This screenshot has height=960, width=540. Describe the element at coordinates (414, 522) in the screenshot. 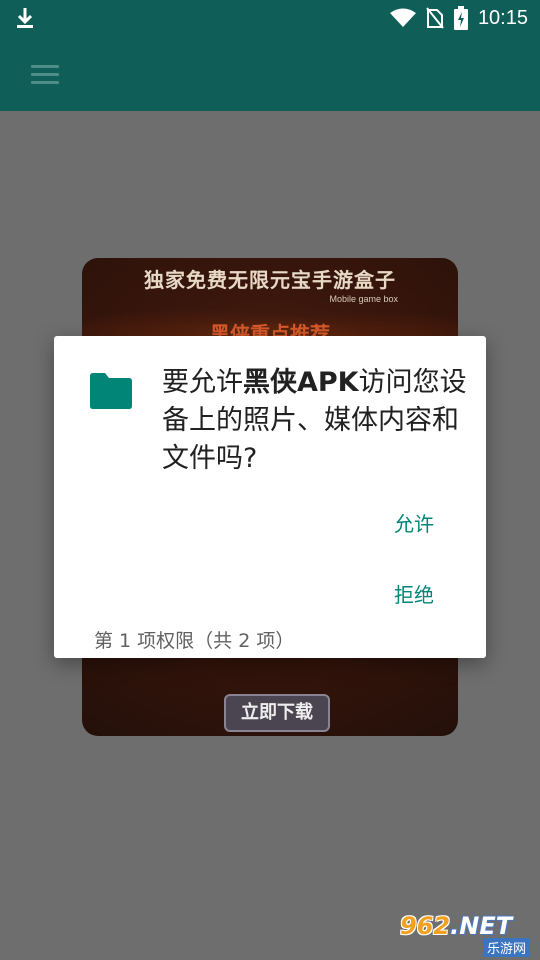

I see `allow-button: 允许` at that location.